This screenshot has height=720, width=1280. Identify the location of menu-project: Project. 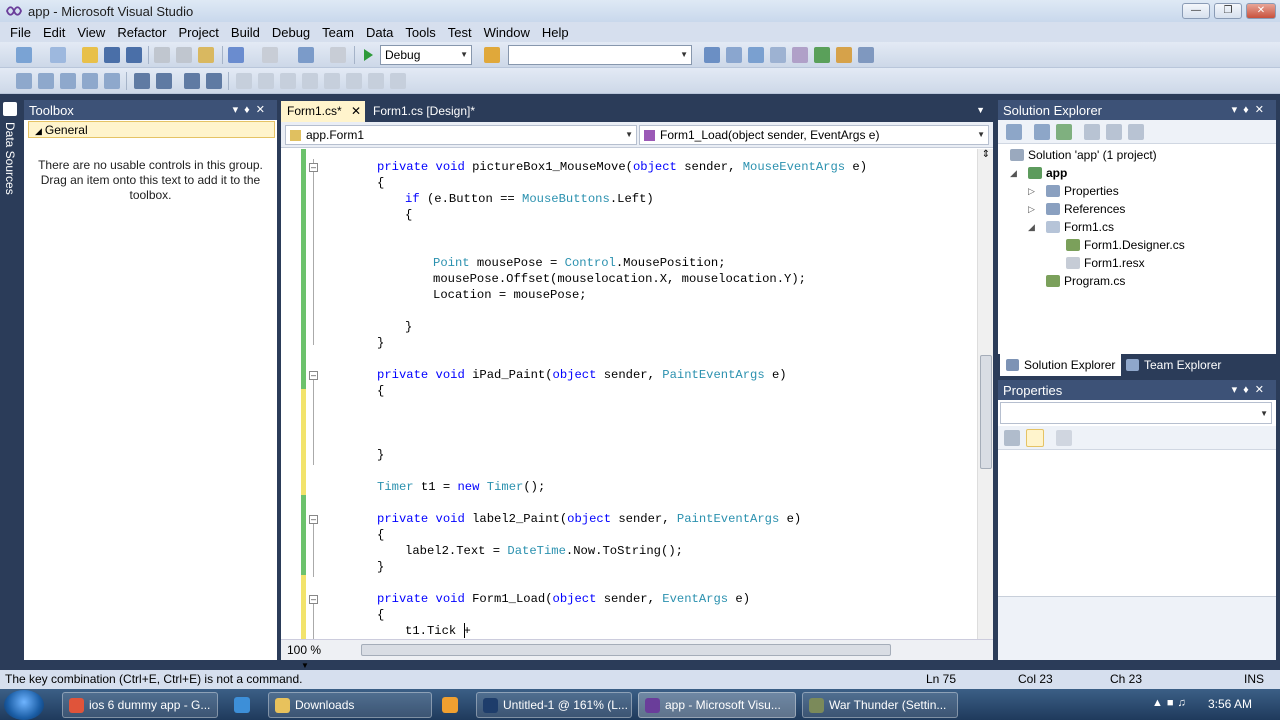
(198, 32).